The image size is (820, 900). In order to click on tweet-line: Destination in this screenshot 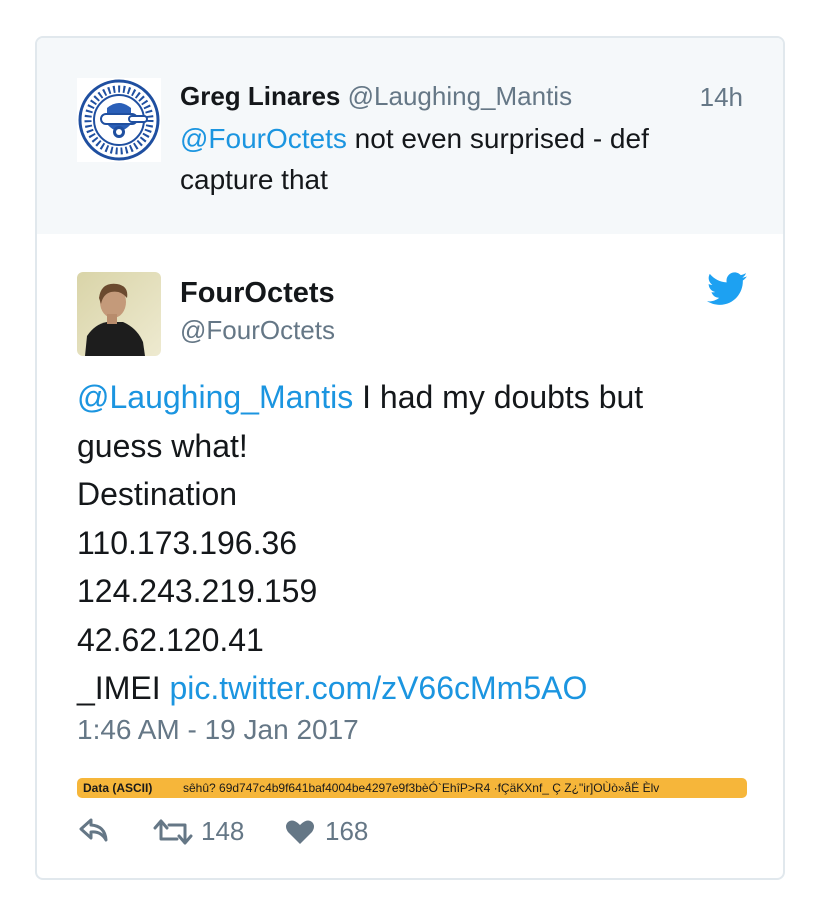, I will do `click(157, 494)`.